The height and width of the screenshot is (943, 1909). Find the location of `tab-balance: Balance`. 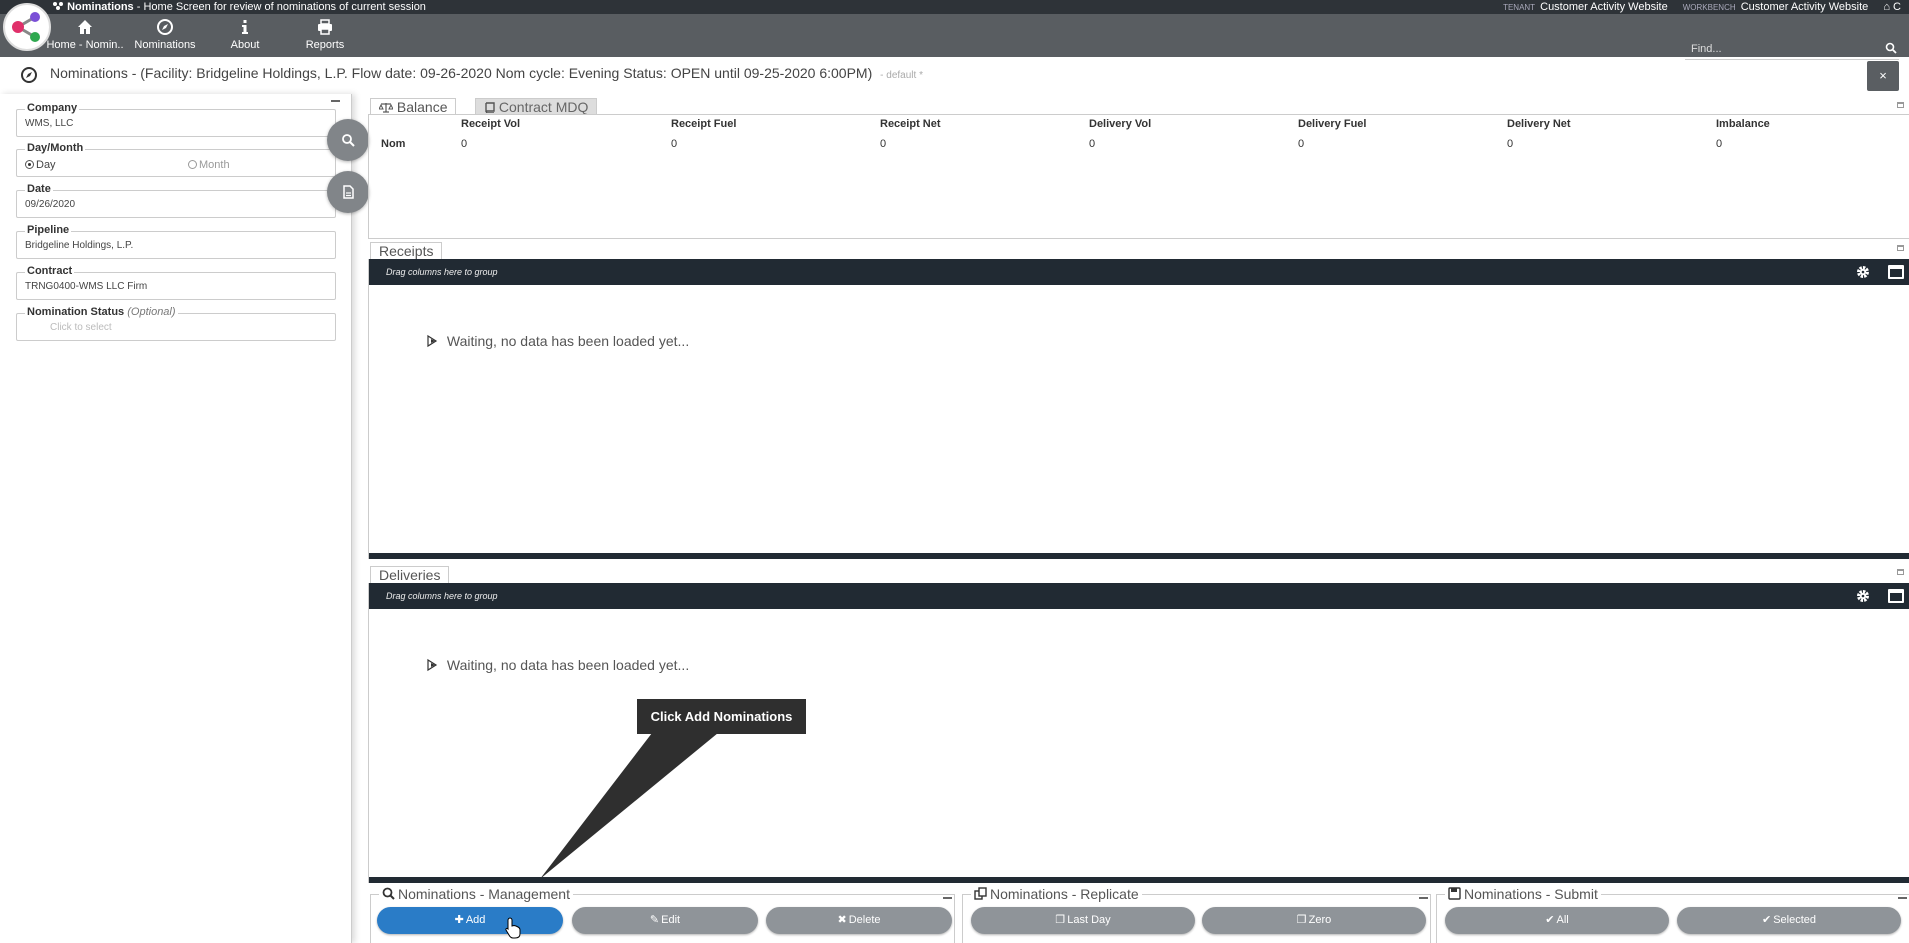

tab-balance: Balance is located at coordinates (413, 106).